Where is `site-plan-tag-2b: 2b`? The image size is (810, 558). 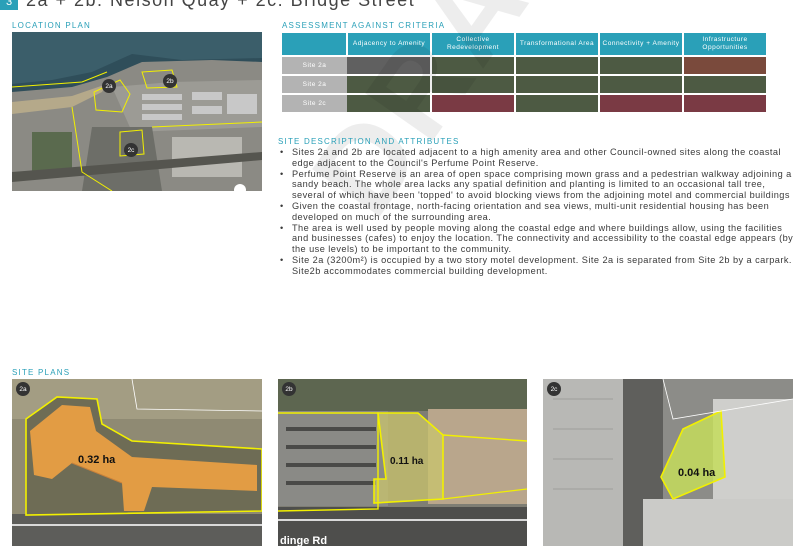
site-plan-tag-2b: 2b is located at coordinates (289, 389).